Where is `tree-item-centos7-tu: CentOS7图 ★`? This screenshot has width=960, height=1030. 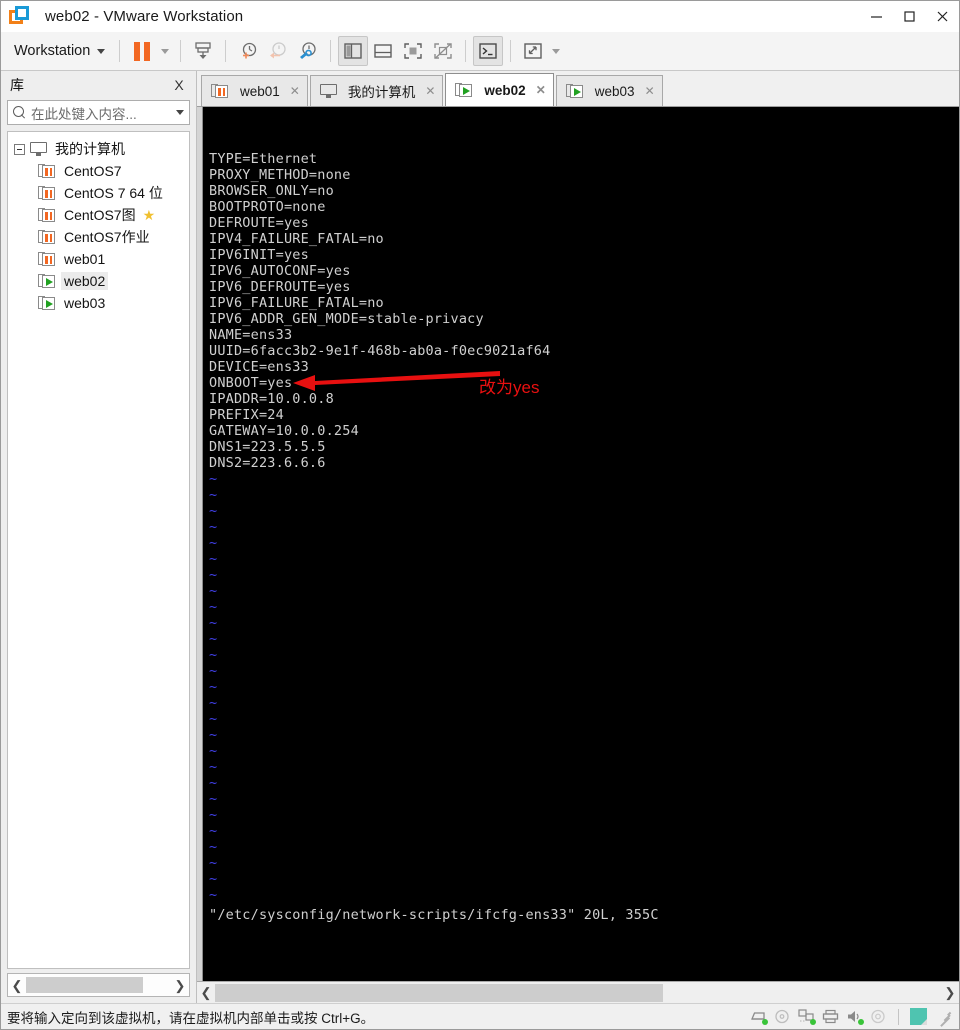 tree-item-centos7-tu: CentOS7图 ★ is located at coordinates (98, 215).